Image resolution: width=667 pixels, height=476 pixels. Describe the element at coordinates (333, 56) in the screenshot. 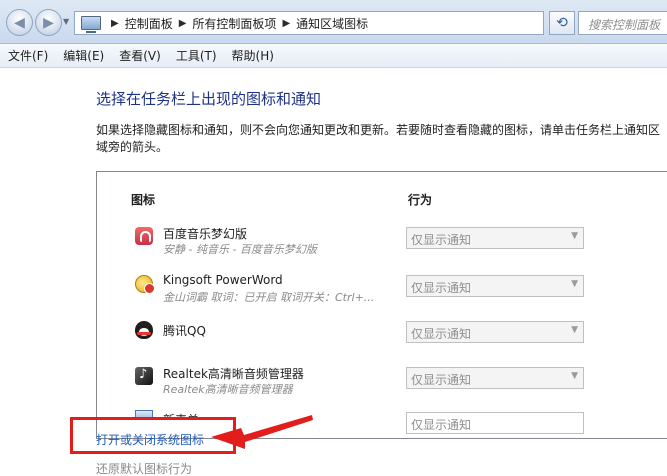

I see `menu-bar: 文件(F) 编辑(E) 查看(V) 工具(T) 帮助(H)` at that location.